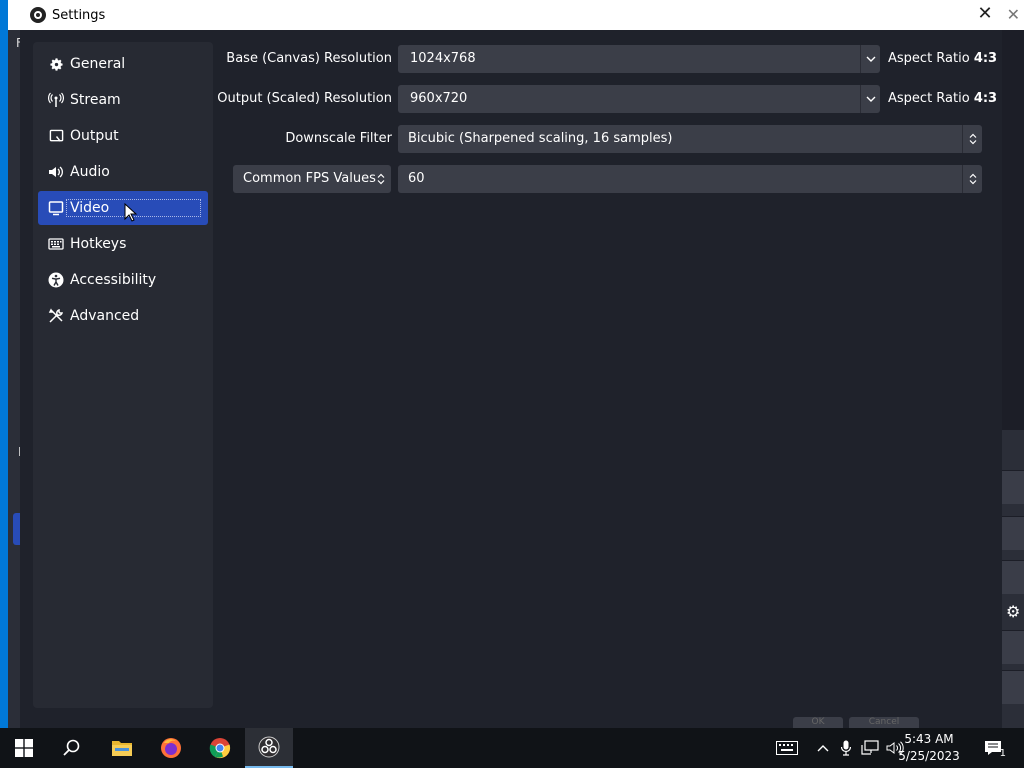 The width and height of the screenshot is (1024, 768). I want to click on speaker-icon, so click(56, 172).